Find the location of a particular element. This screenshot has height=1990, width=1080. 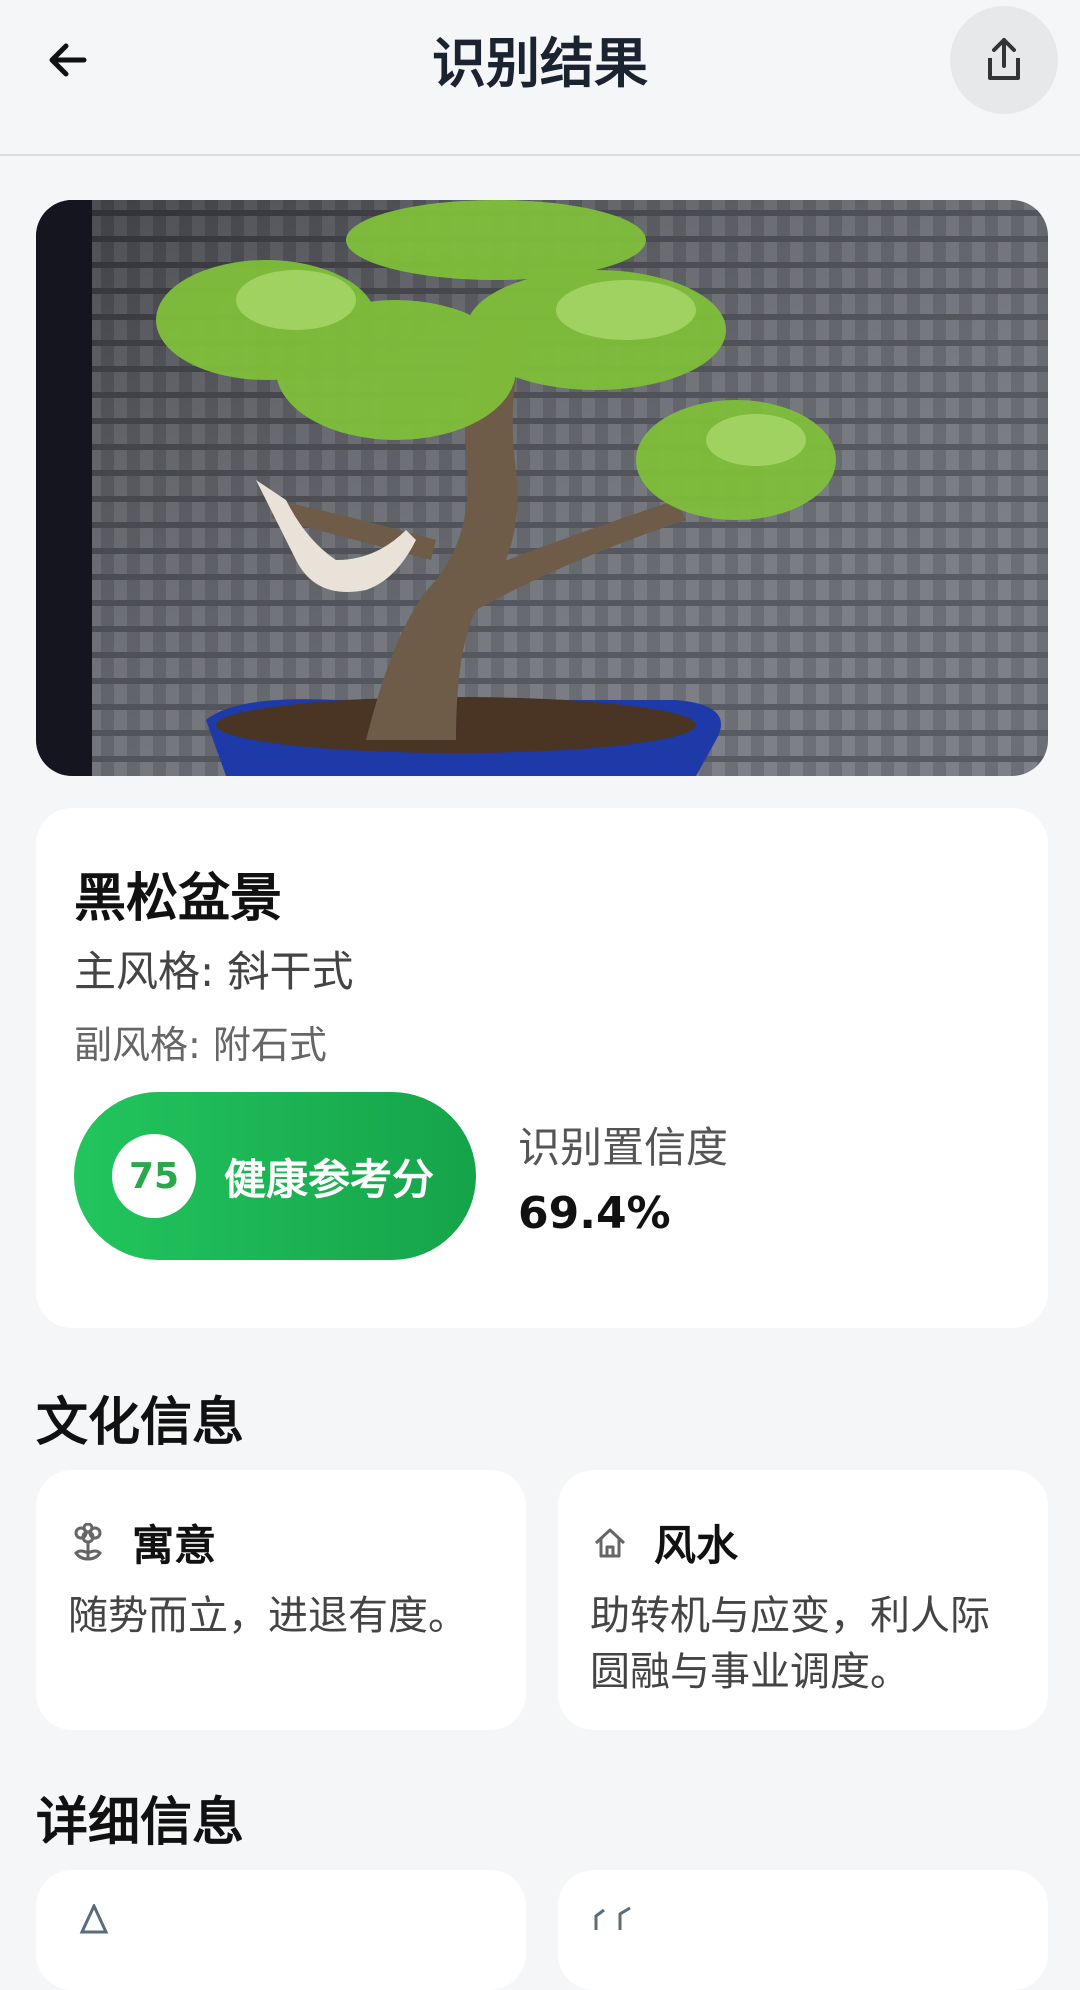

detail-card-right is located at coordinates (803, 1930).